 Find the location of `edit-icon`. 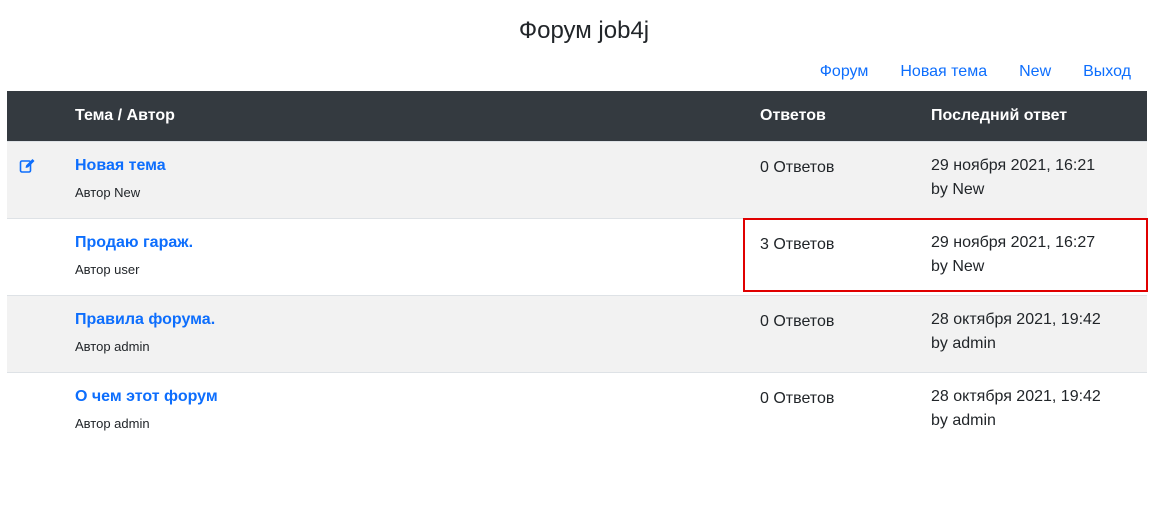

edit-icon is located at coordinates (27, 166).